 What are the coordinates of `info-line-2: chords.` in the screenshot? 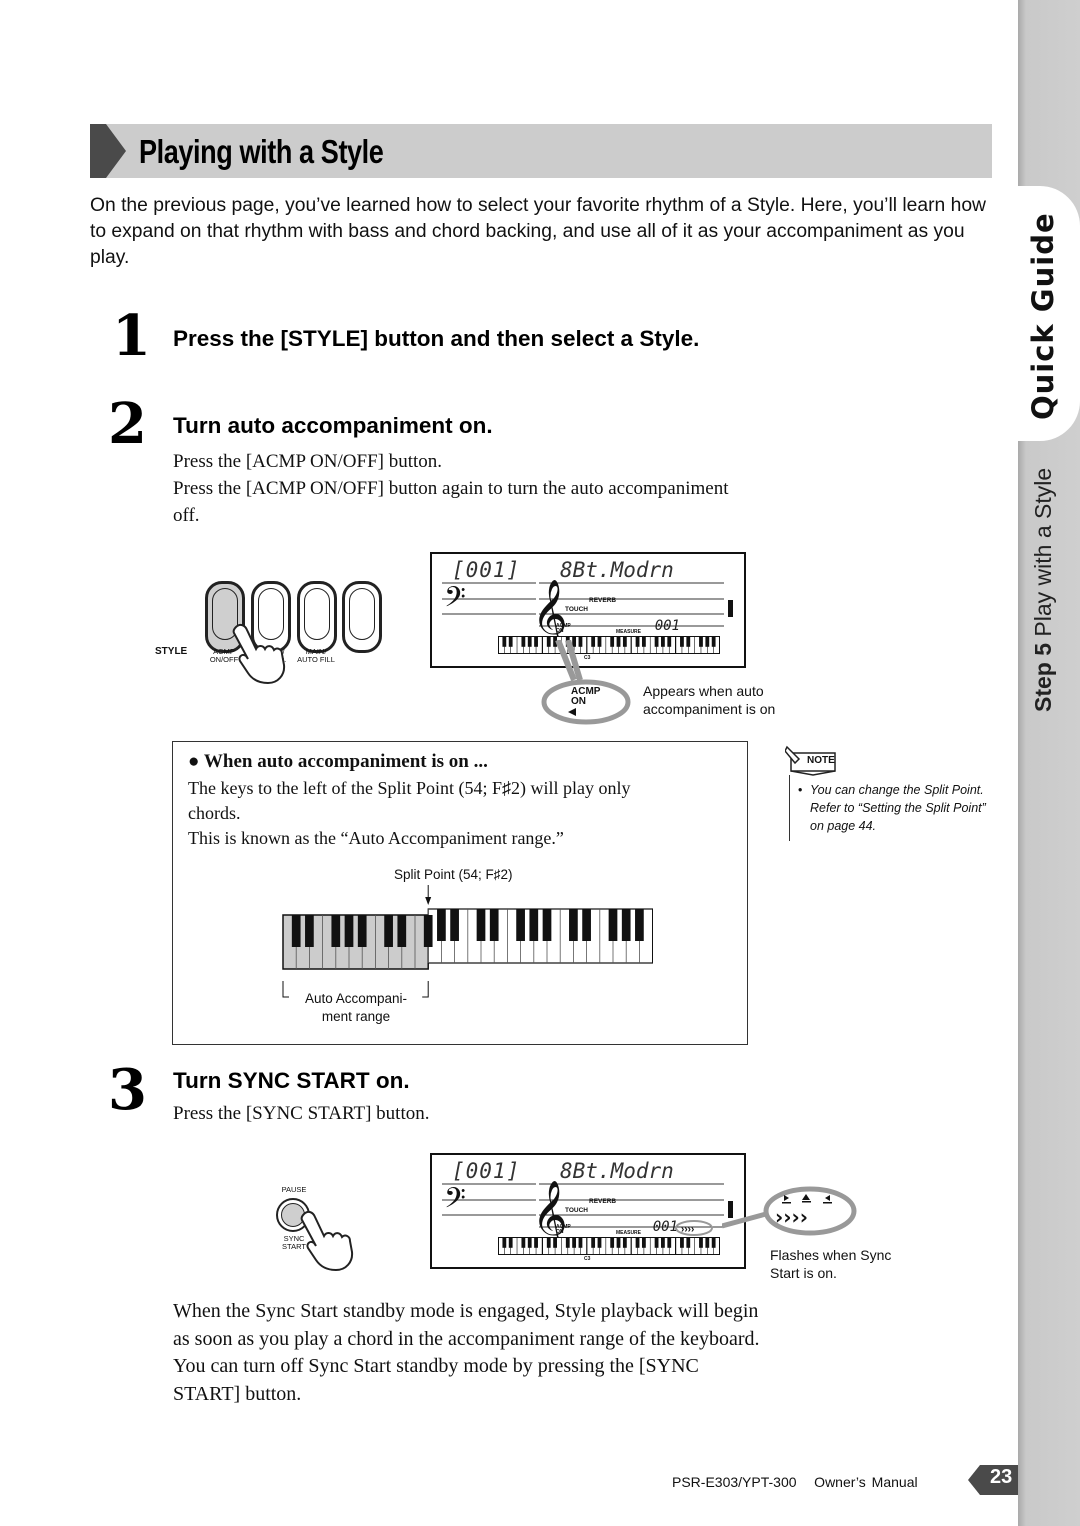 It's located at (214, 813).